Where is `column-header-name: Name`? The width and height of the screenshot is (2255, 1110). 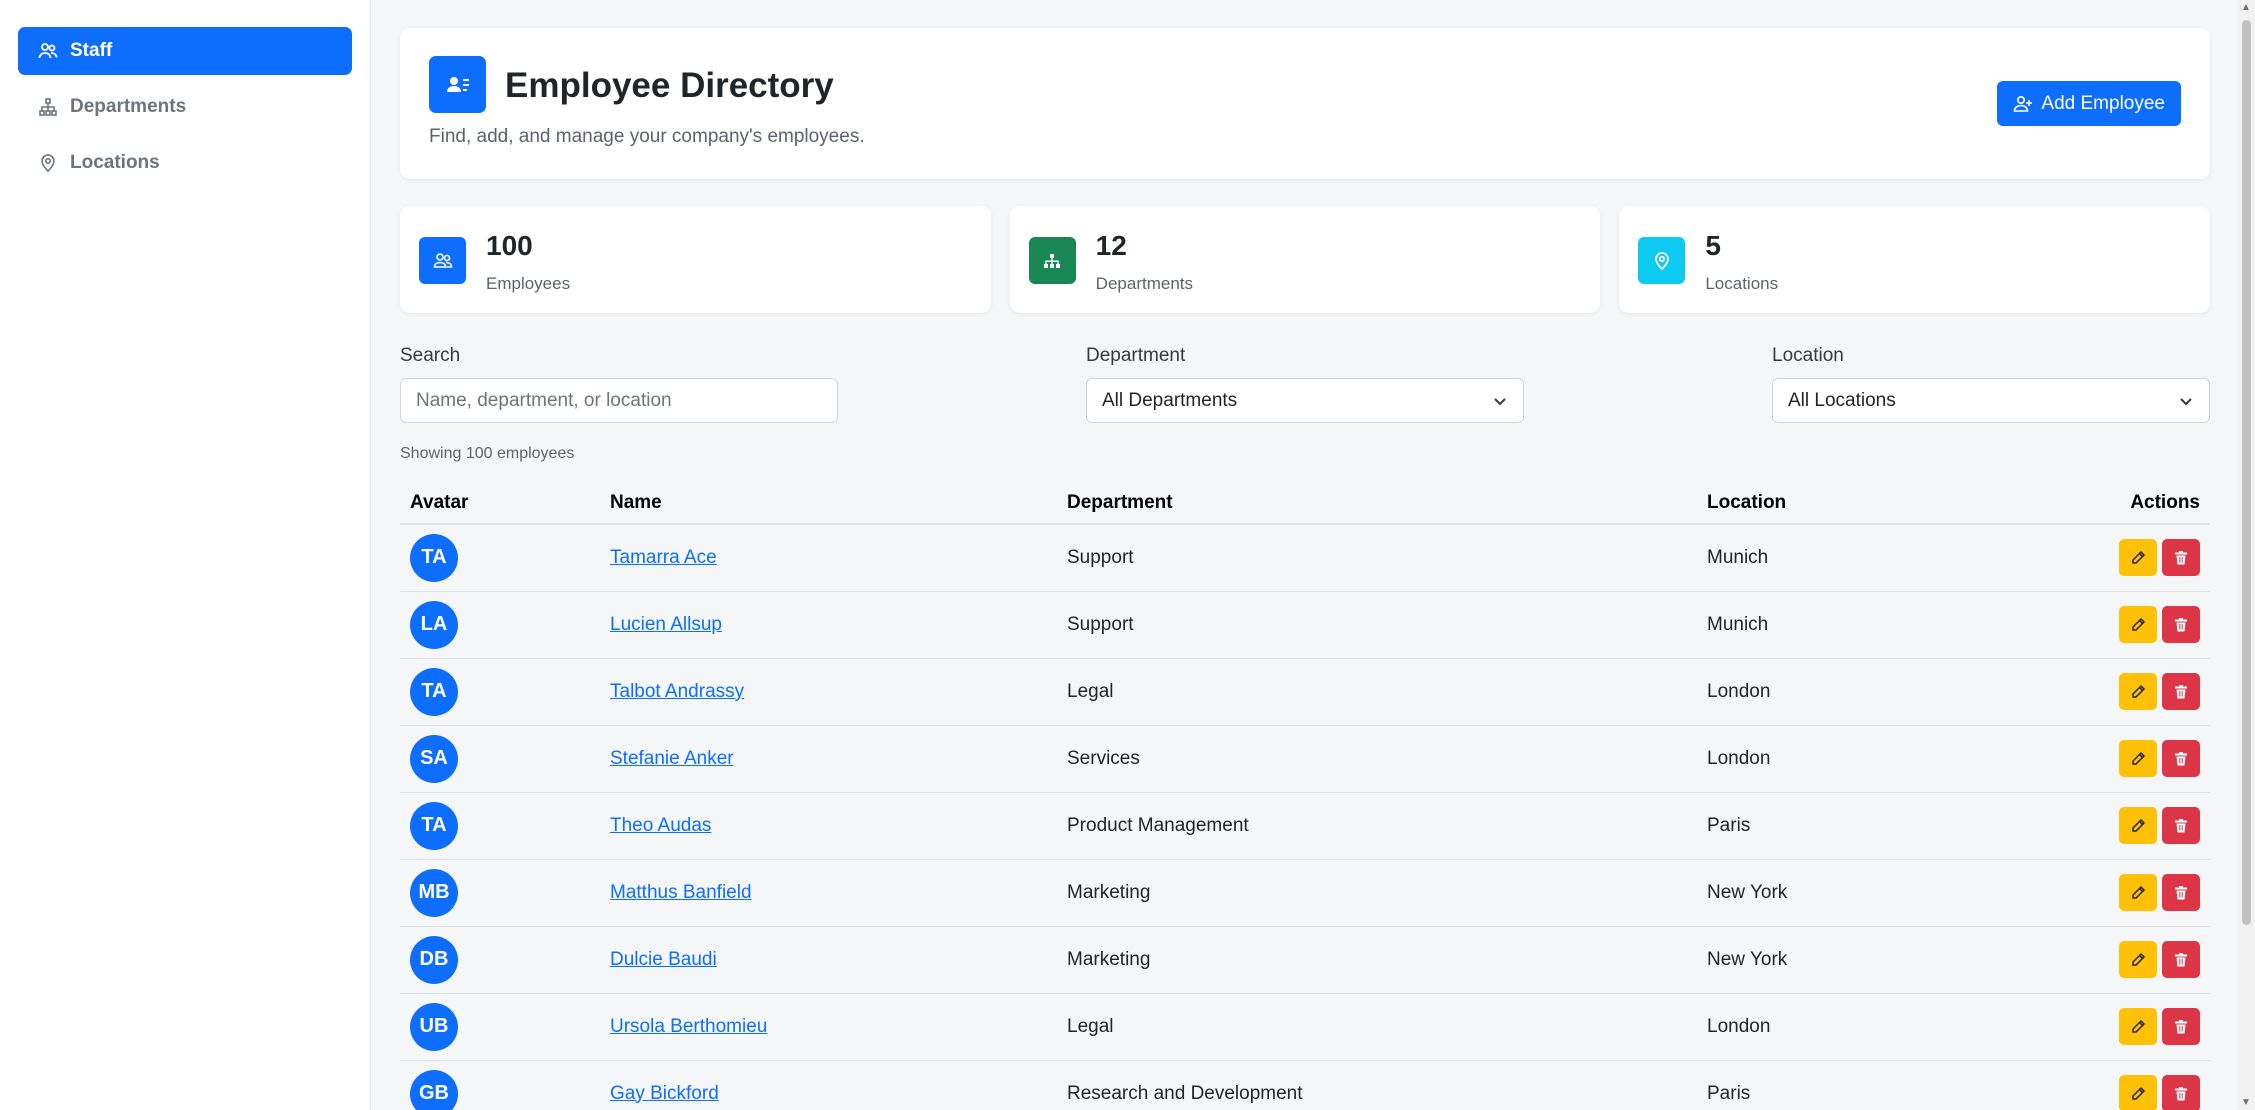
column-header-name: Name is located at coordinates (828, 504).